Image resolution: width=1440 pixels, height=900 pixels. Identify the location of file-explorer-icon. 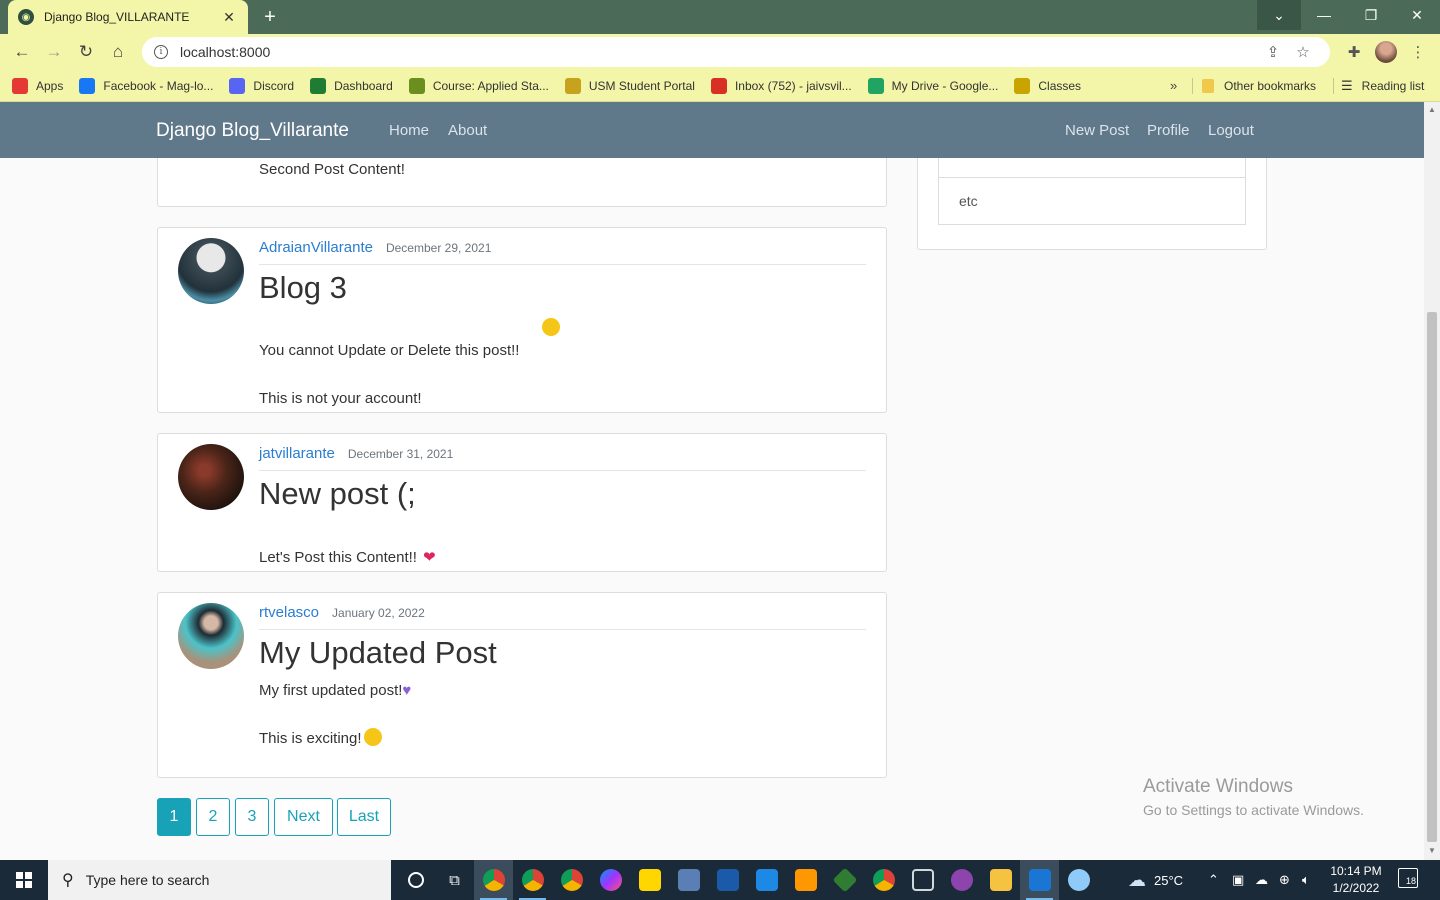
(1000, 880).